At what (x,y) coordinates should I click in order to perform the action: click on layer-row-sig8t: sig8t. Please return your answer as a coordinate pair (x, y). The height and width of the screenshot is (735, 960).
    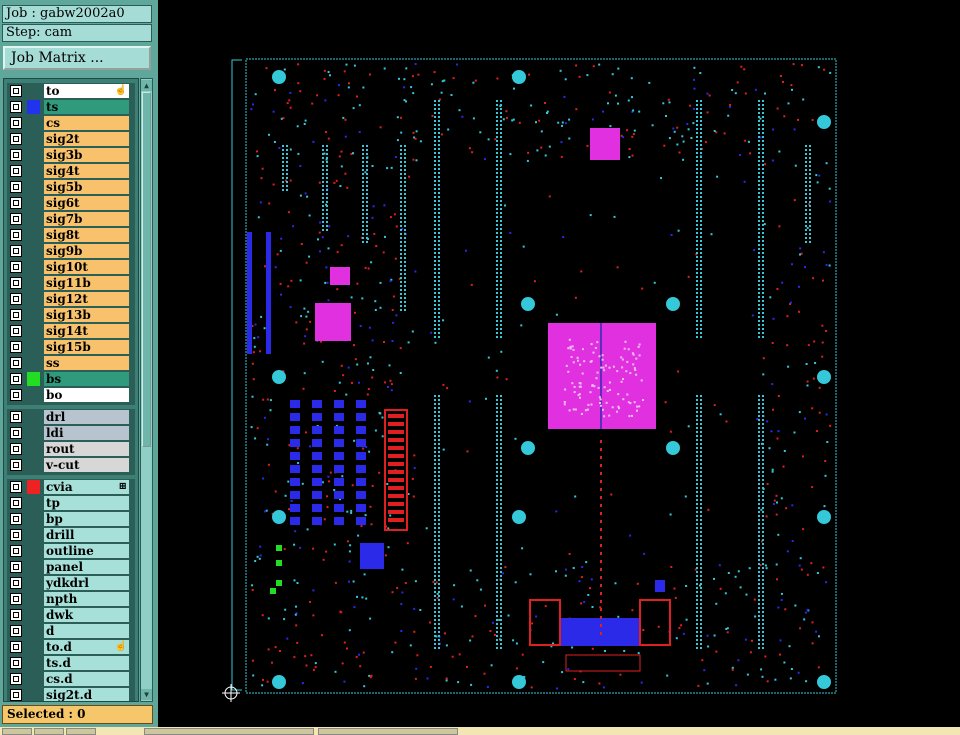
    Looking at the image, I should click on (71, 235).